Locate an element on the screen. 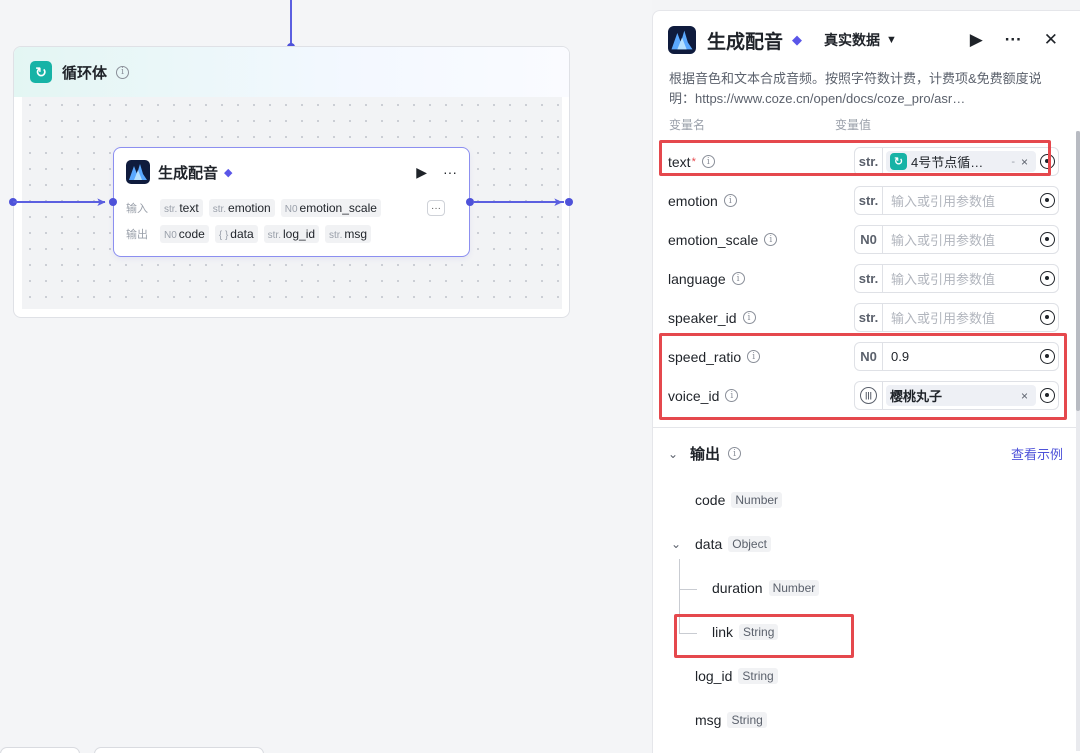 Image resolution: width=1080 pixels, height=753 pixels. input-chip: N0 emotion_scale is located at coordinates (330, 208).